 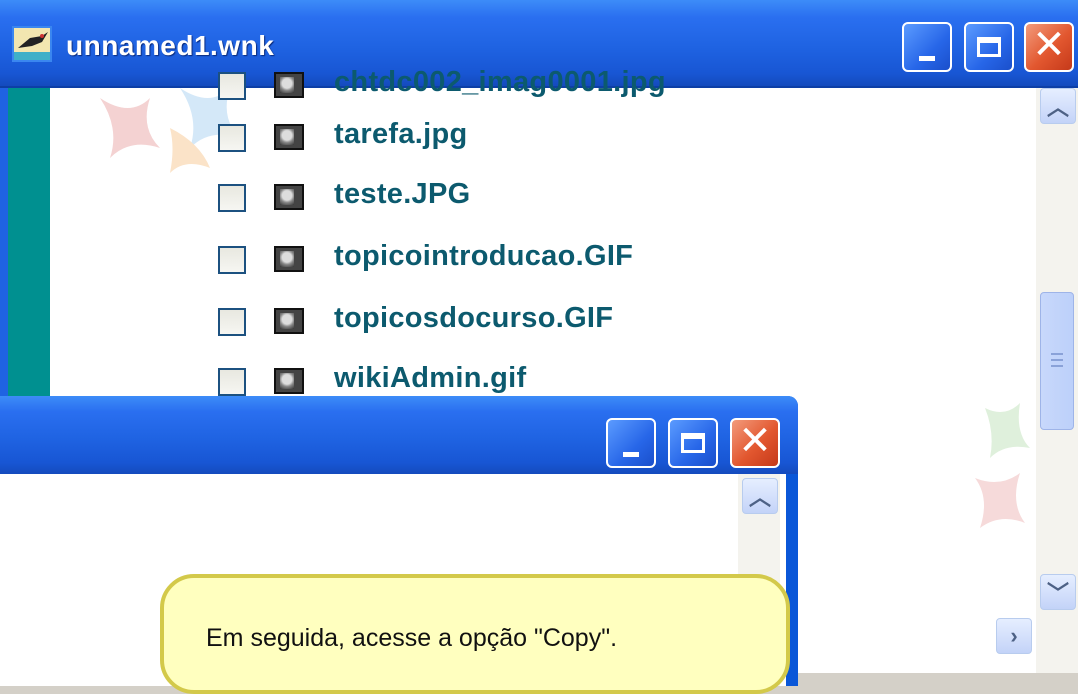 I want to click on back-vertical-scrollbar: ︿ ﹀ ›, so click(x=1037, y=380).